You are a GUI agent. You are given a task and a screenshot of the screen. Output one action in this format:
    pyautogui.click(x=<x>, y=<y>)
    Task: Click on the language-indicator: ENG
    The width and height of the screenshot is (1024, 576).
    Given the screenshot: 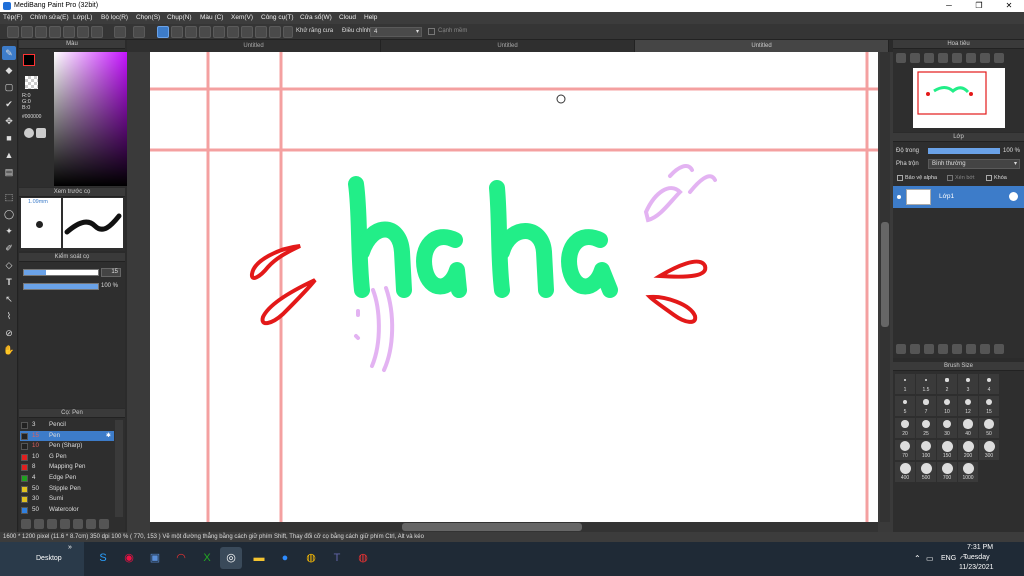 What is the action you would take?
    pyautogui.click(x=948, y=558)
    